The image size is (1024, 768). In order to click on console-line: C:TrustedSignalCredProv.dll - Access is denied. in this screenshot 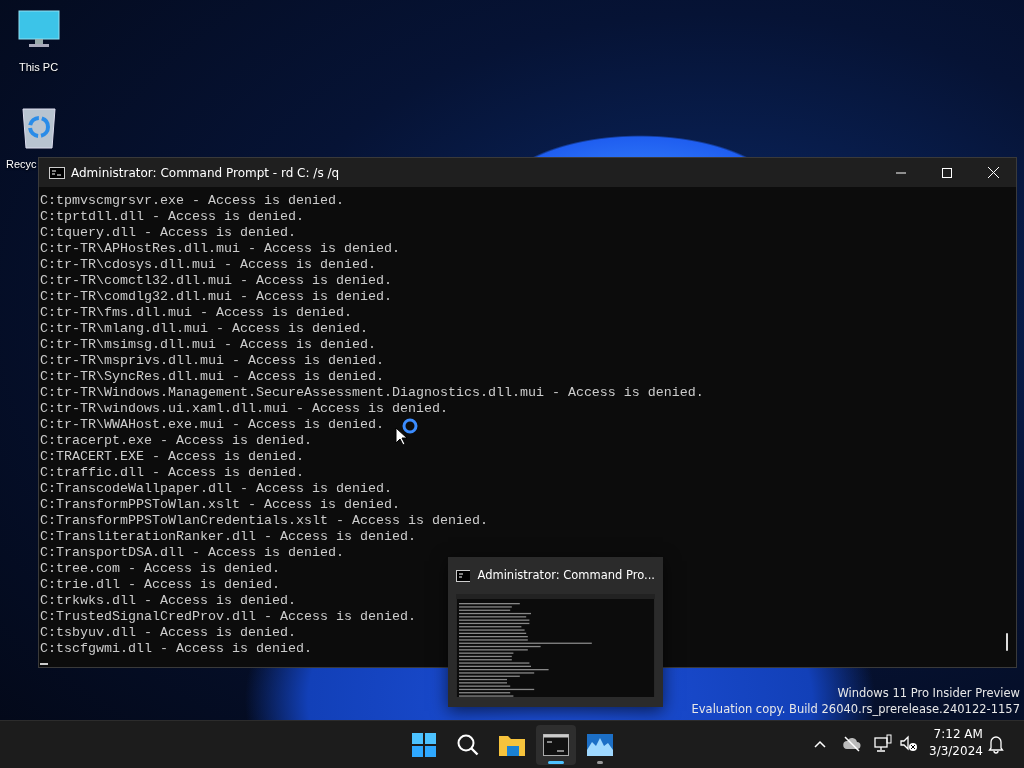, I will do `click(228, 617)`.